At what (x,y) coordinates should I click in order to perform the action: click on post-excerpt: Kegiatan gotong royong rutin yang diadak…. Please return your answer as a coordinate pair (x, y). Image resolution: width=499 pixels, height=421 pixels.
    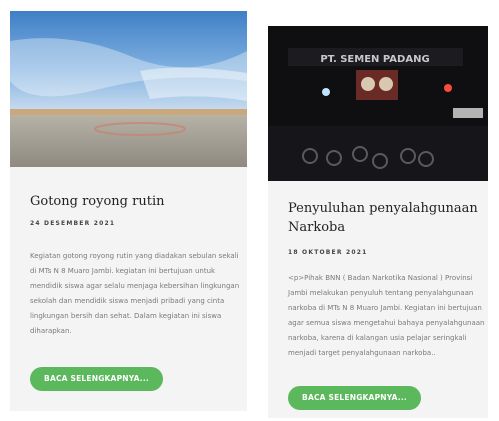
    Looking at the image, I should click on (135, 293).